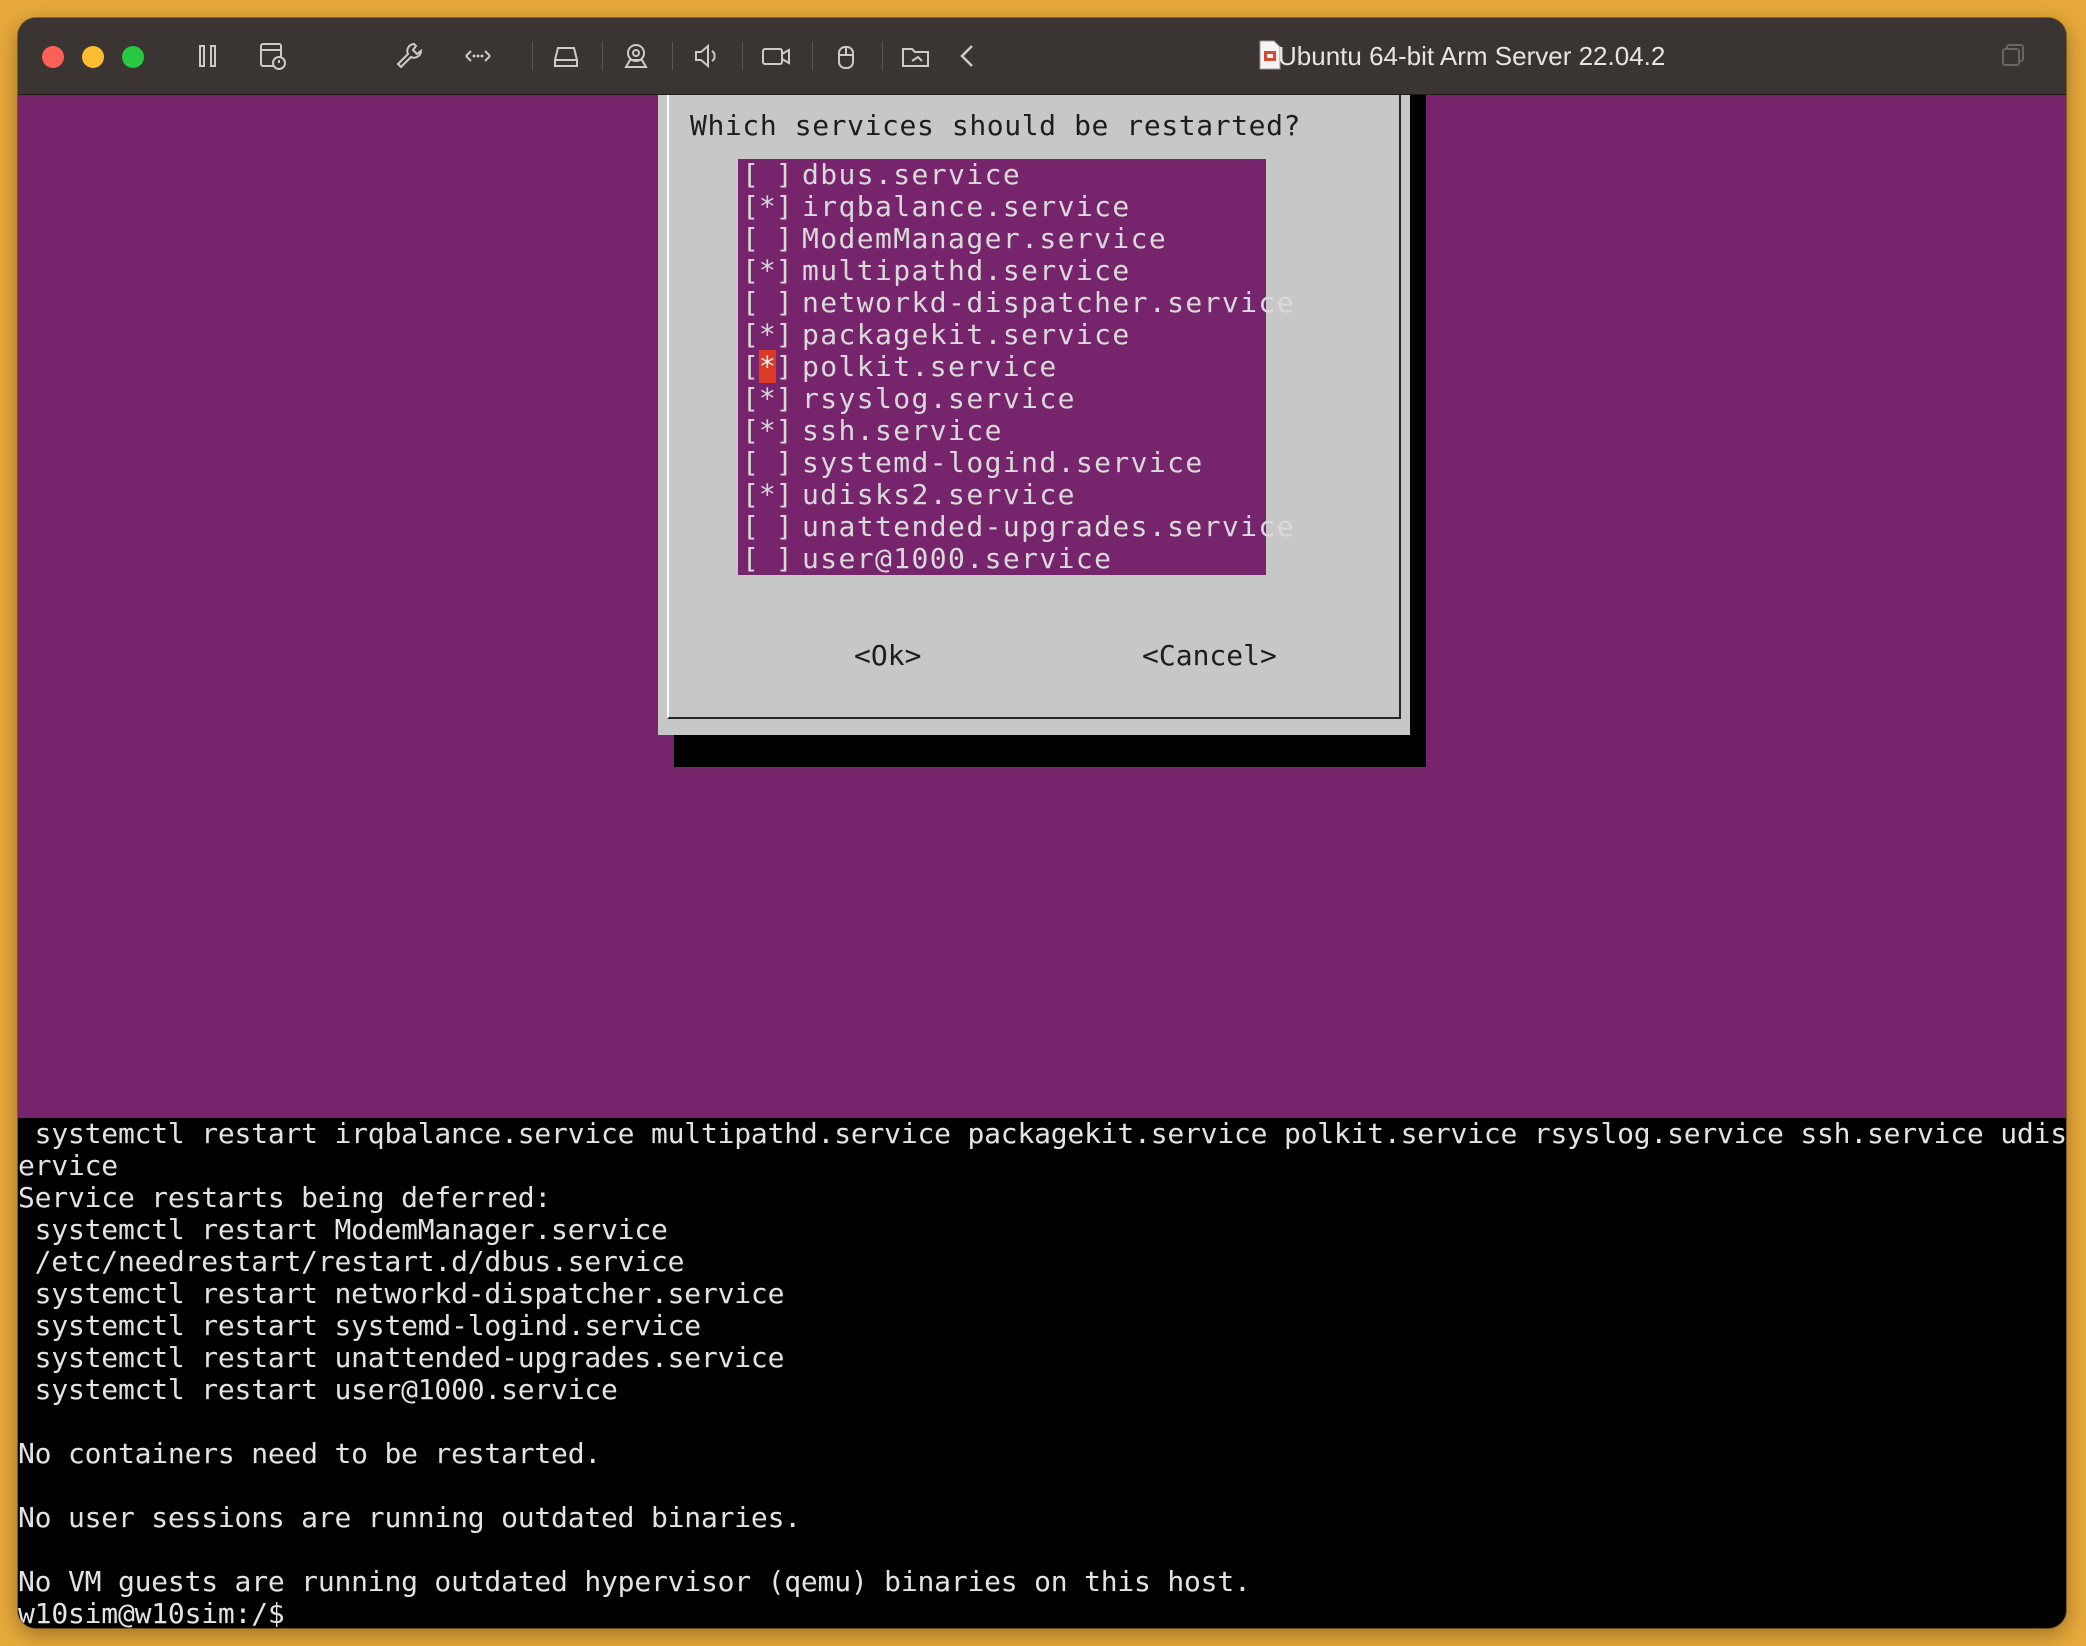  What do you see at coordinates (706, 56) in the screenshot?
I see `sound-icon` at bounding box center [706, 56].